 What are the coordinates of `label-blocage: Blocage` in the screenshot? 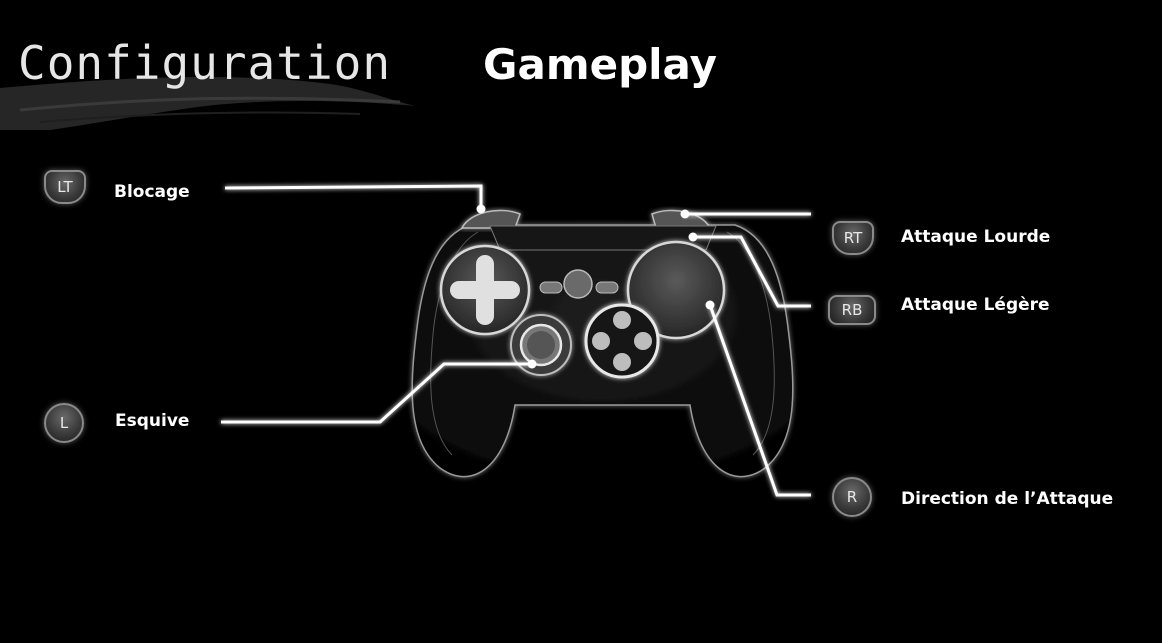 It's located at (152, 192).